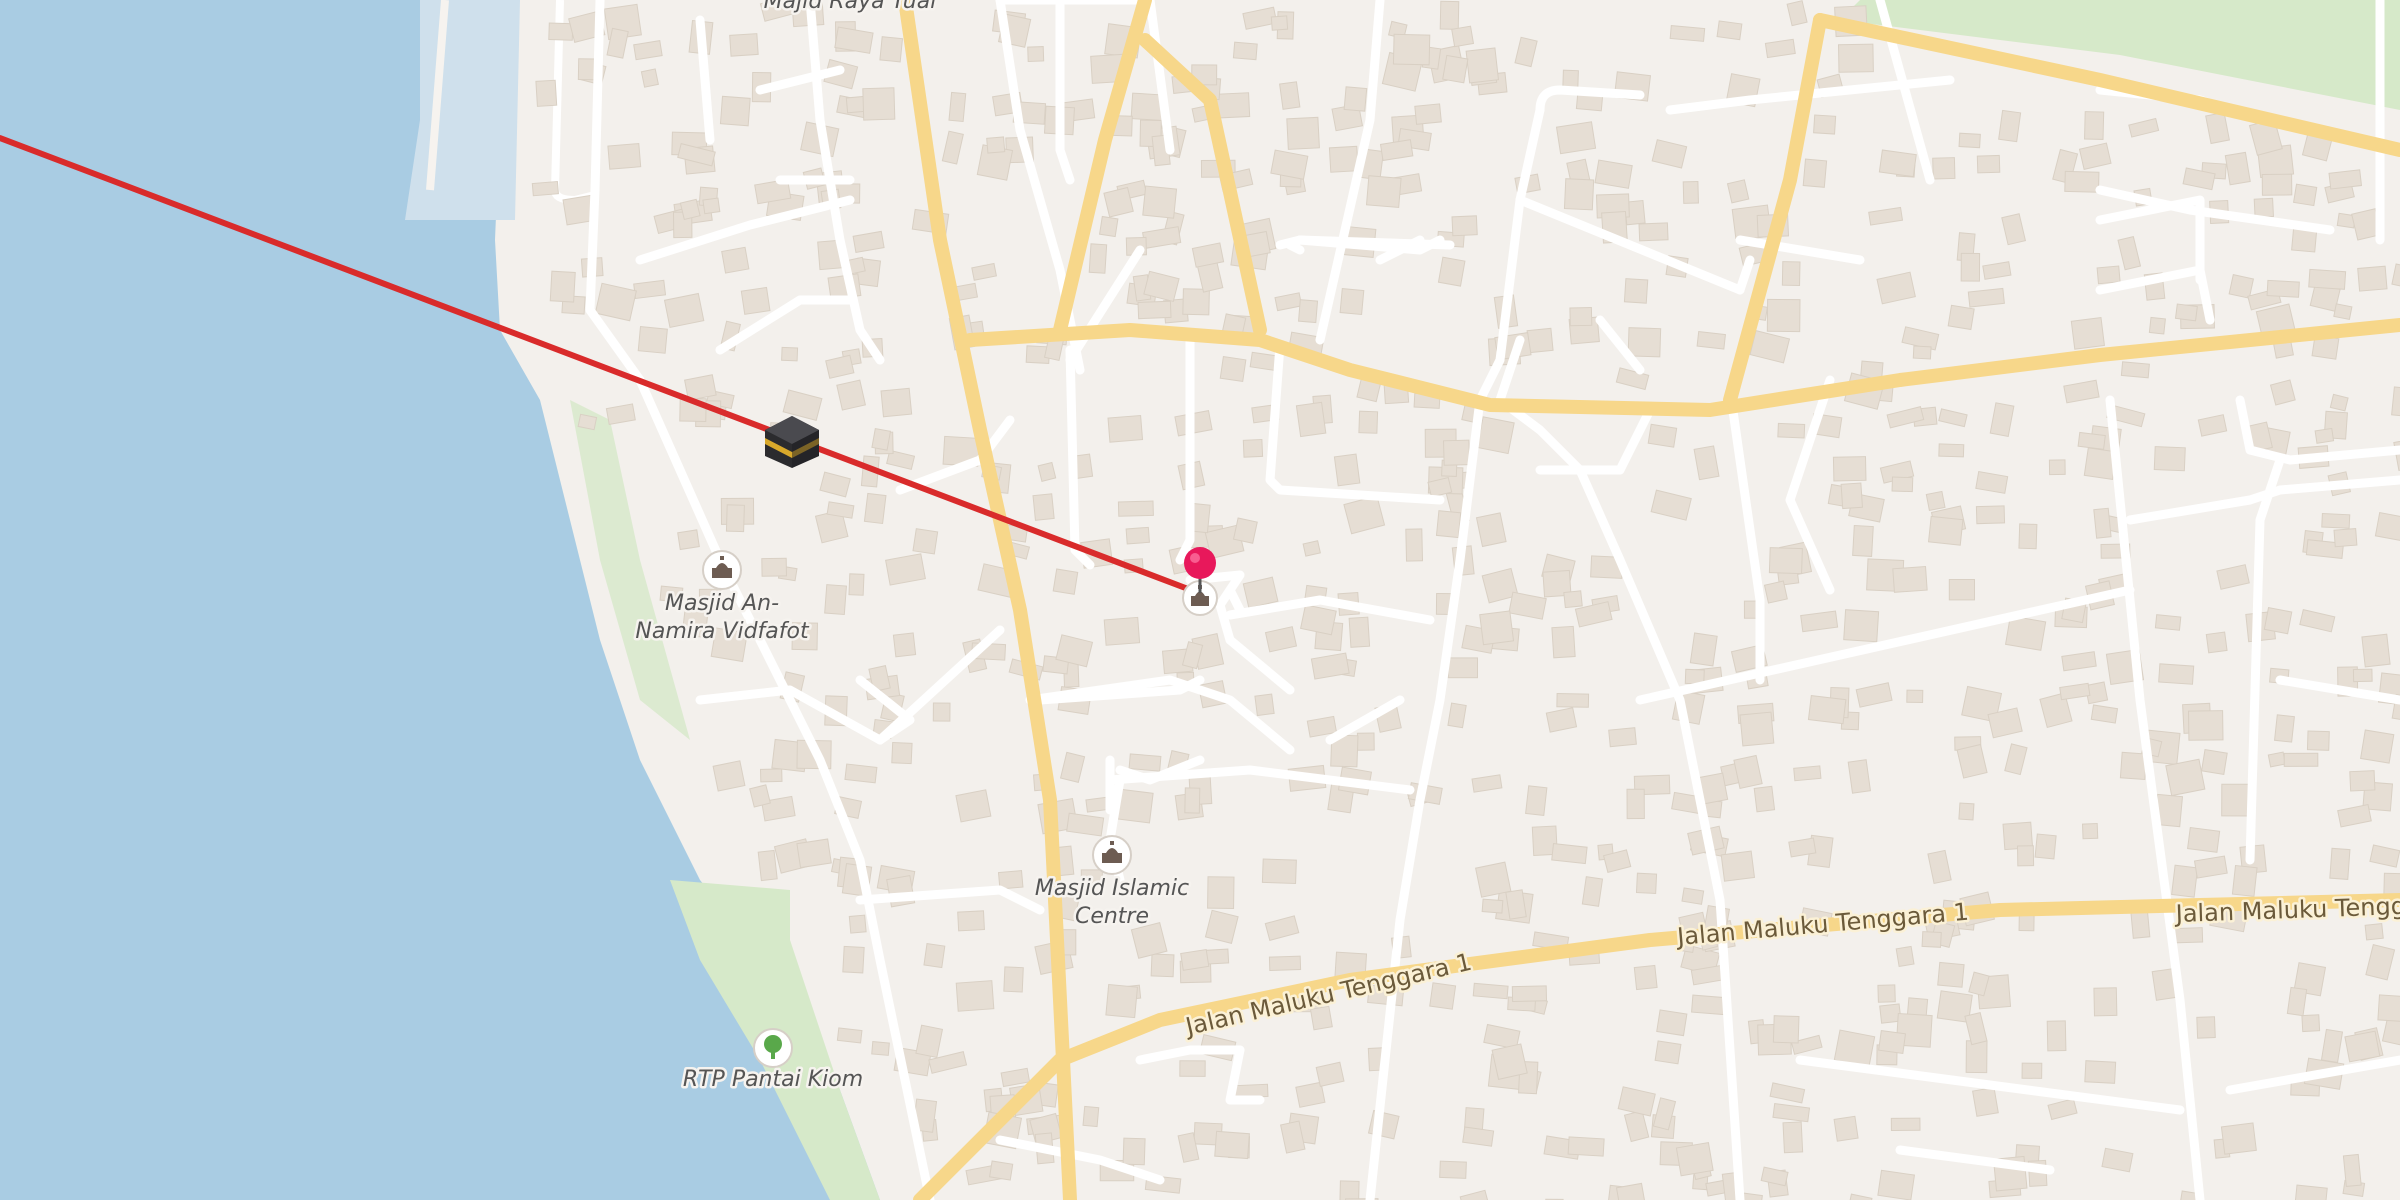  Describe the element at coordinates (722, 570) in the screenshot. I see `mosque-icon` at that location.